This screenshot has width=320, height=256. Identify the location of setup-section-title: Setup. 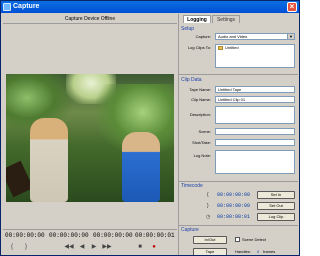
(188, 29).